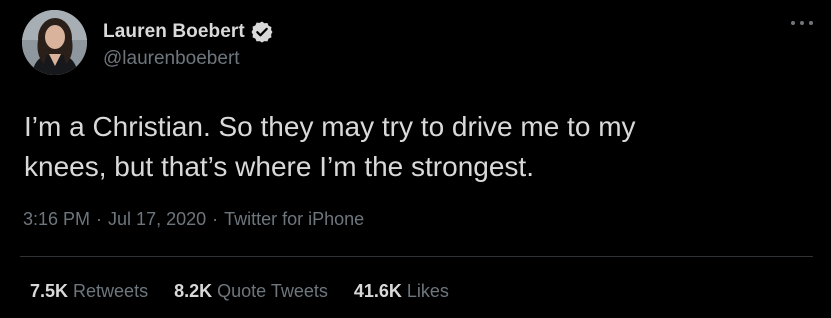  I want to click on avatar, so click(54, 42).